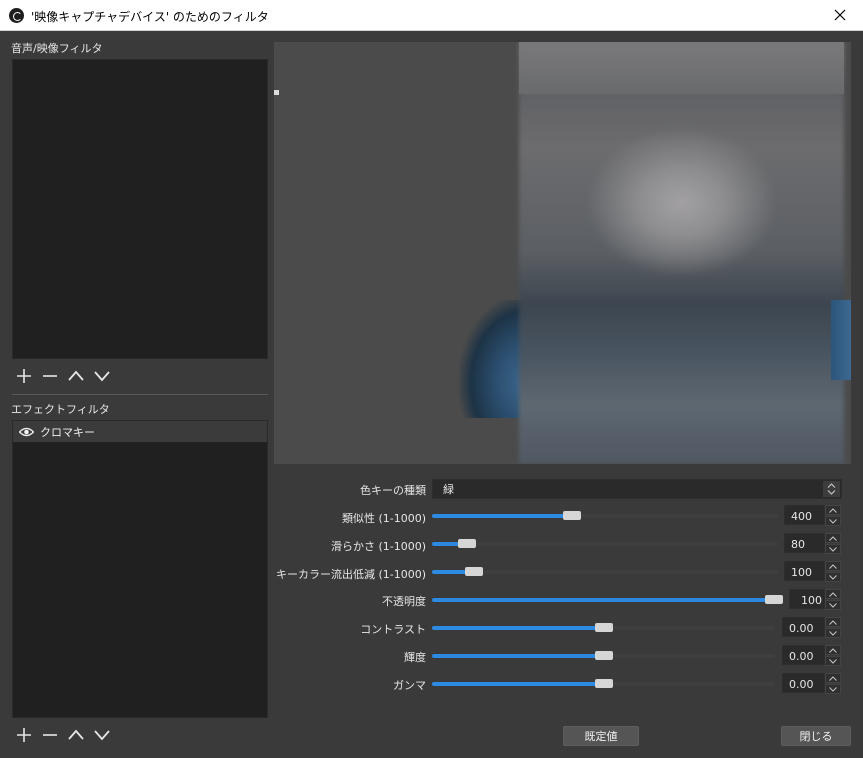 This screenshot has height=758, width=863. What do you see at coordinates (637, 489) in the screenshot?
I see `key-color-type-select: 緑` at bounding box center [637, 489].